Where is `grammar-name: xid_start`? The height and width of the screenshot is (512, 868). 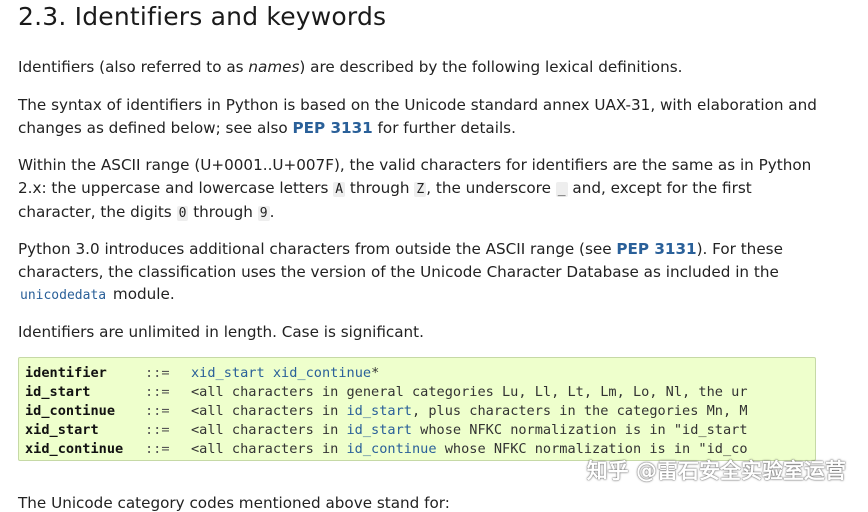
grammar-name: xid_start is located at coordinates (62, 430).